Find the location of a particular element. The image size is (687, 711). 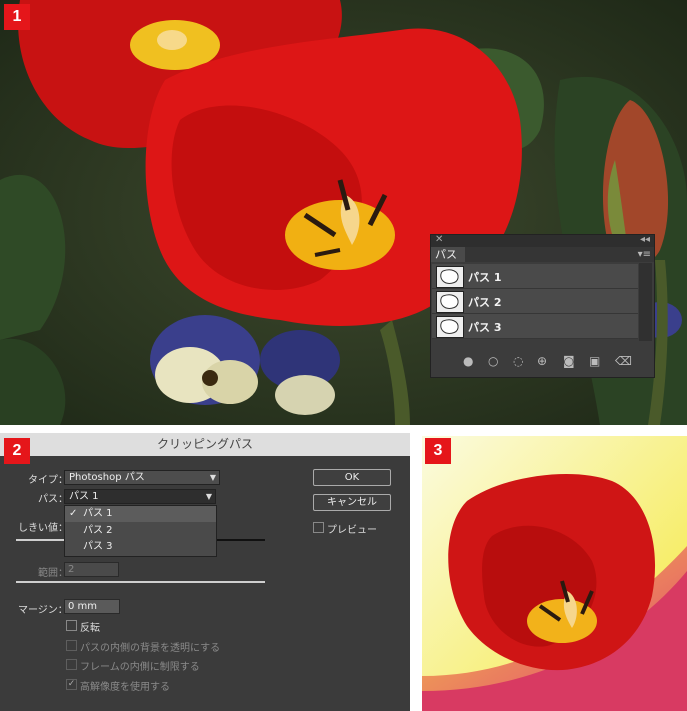

stroke-path-icon: ○ is located at coordinates (493, 361).